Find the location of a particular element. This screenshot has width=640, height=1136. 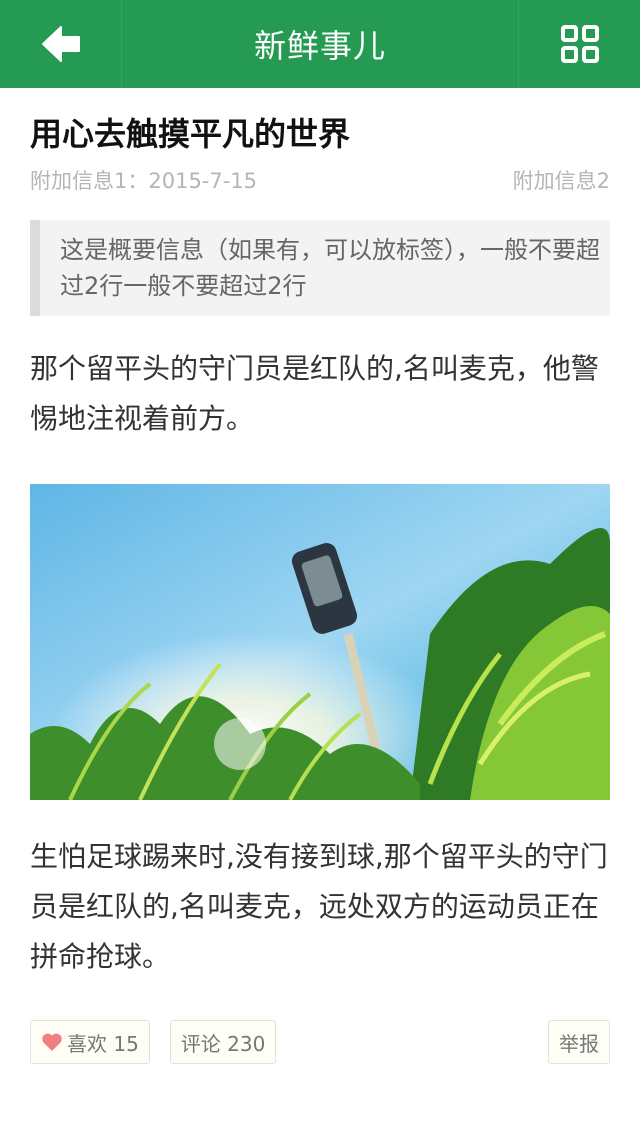

like-button: 喜欢 15 is located at coordinates (90, 1042).